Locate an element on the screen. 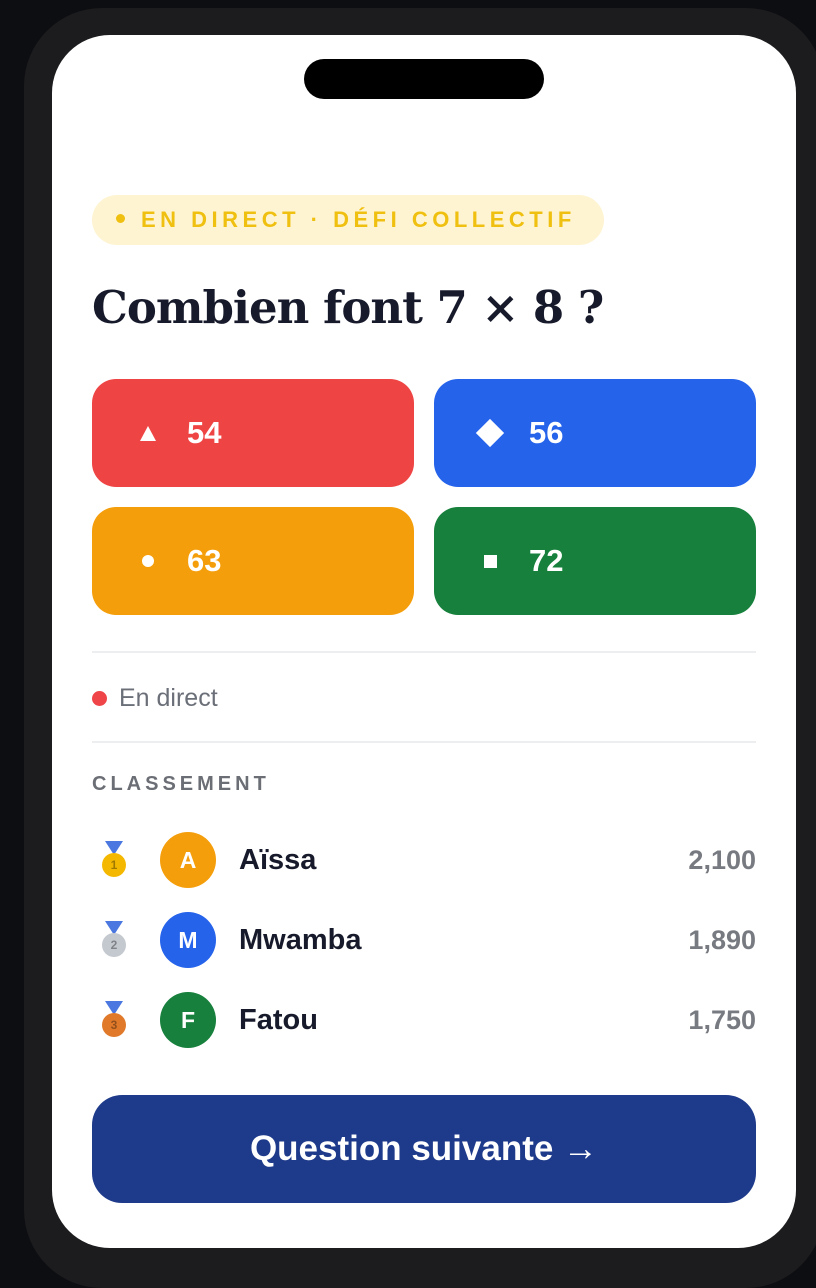 This screenshot has height=1288, width=816. leaderboard-row: 3 F Fatou 1,750 is located at coordinates (424, 1020).